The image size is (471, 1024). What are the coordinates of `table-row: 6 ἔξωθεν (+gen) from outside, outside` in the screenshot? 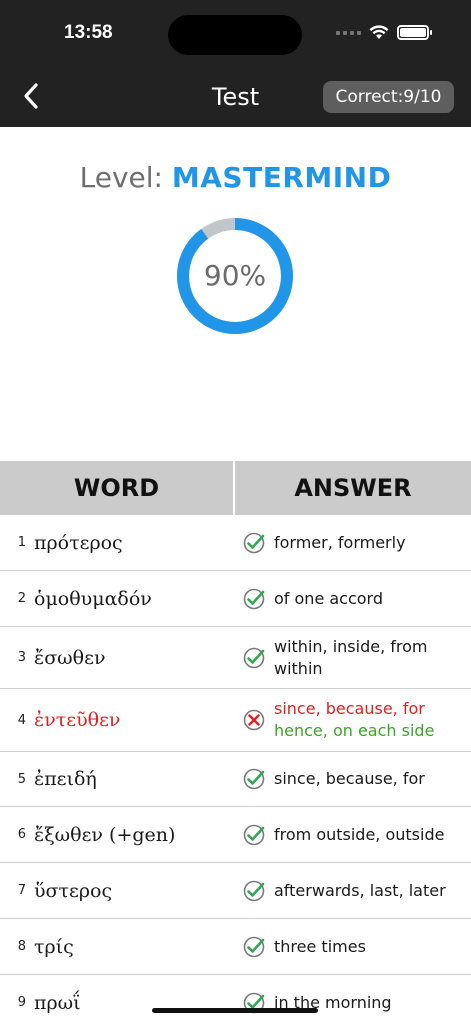 It's located at (235, 835).